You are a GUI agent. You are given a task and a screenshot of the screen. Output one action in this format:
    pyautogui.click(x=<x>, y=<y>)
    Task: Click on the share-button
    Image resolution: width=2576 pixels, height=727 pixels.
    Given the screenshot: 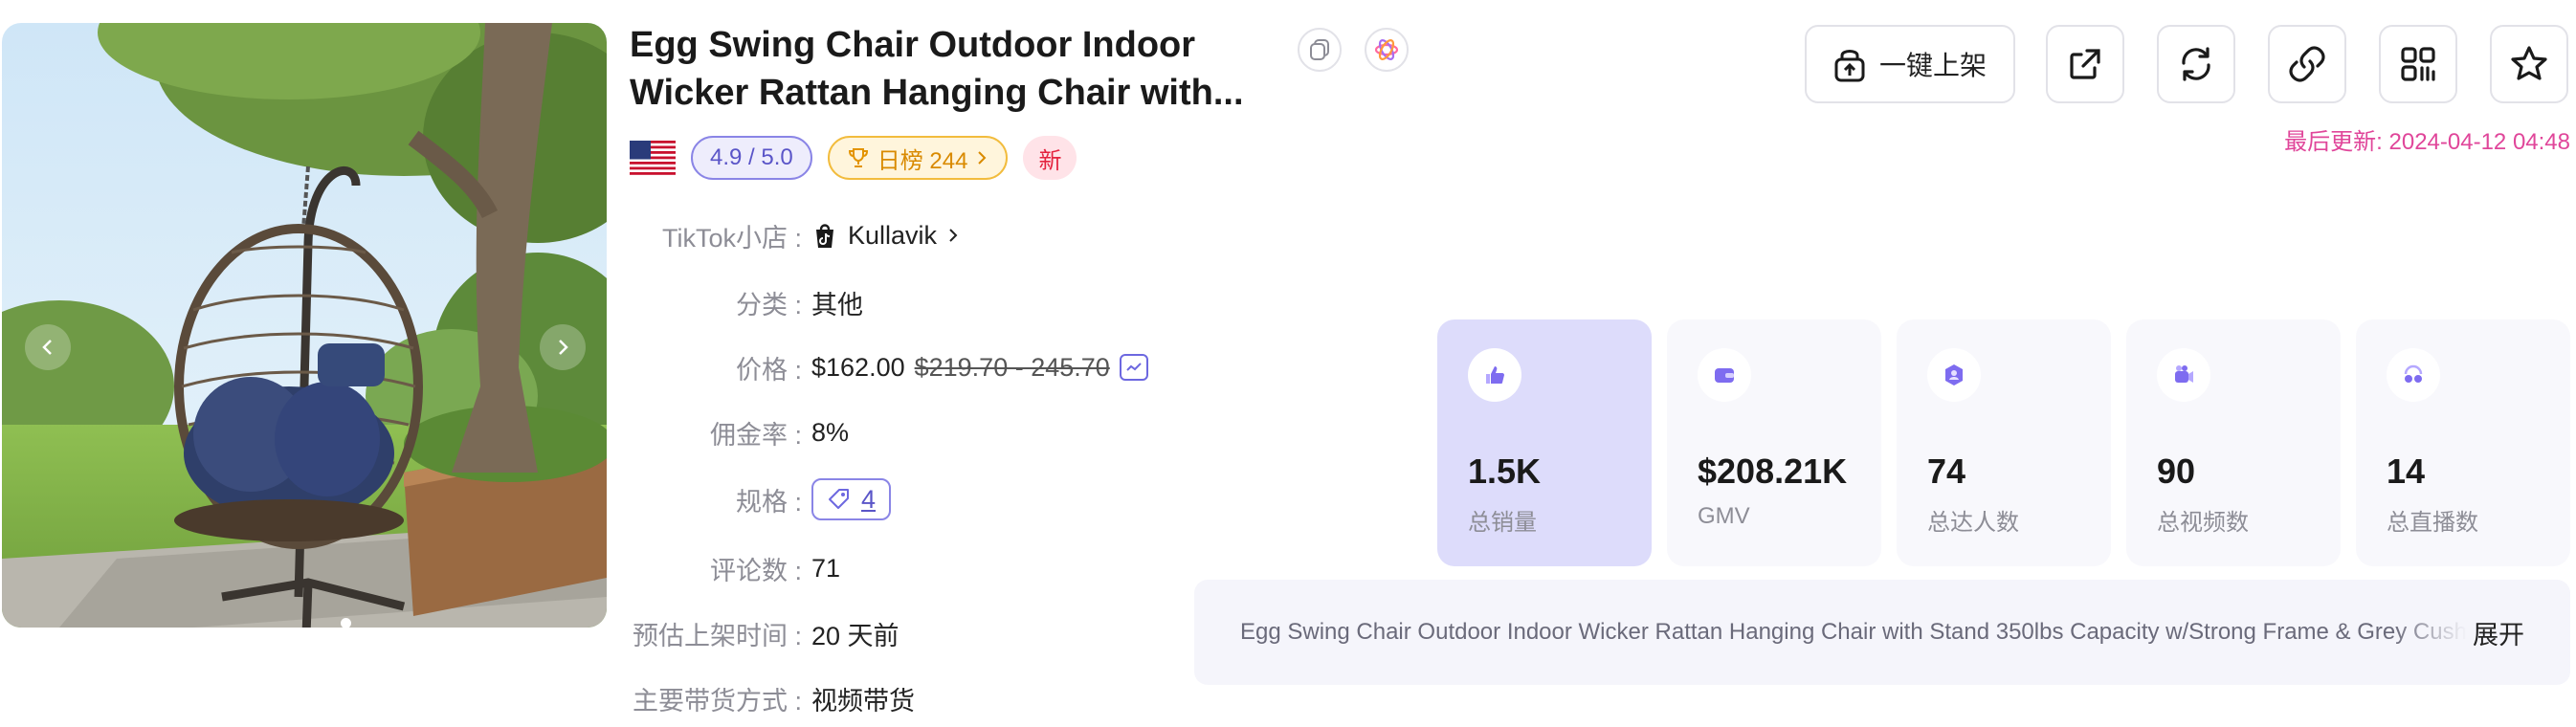 What is the action you would take?
    pyautogui.click(x=2085, y=64)
    